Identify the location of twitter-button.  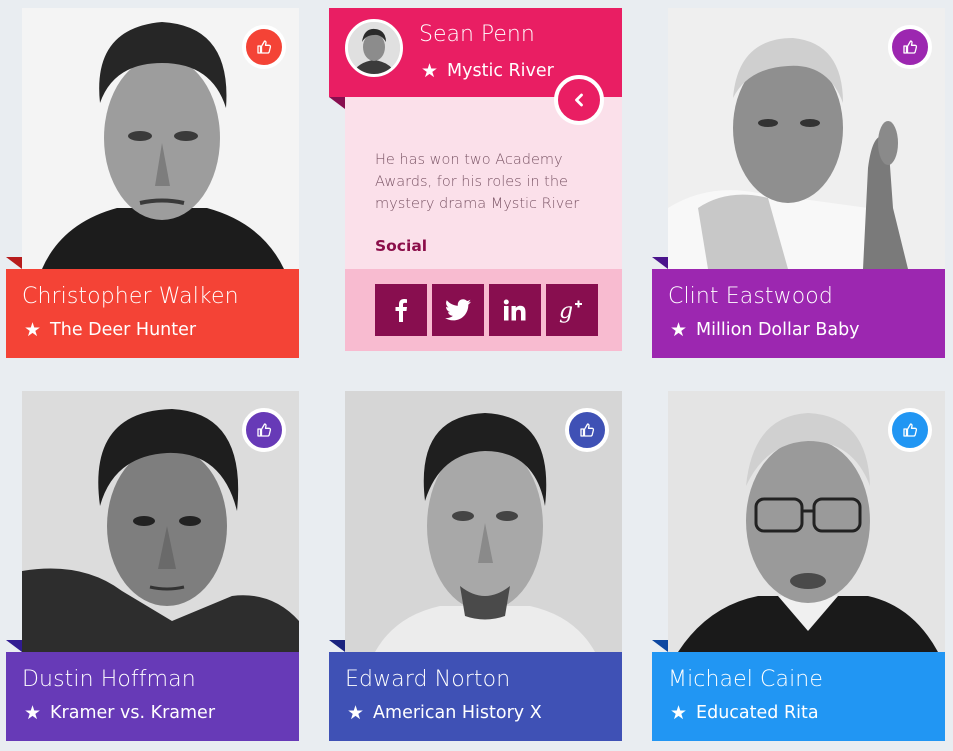
(458, 310).